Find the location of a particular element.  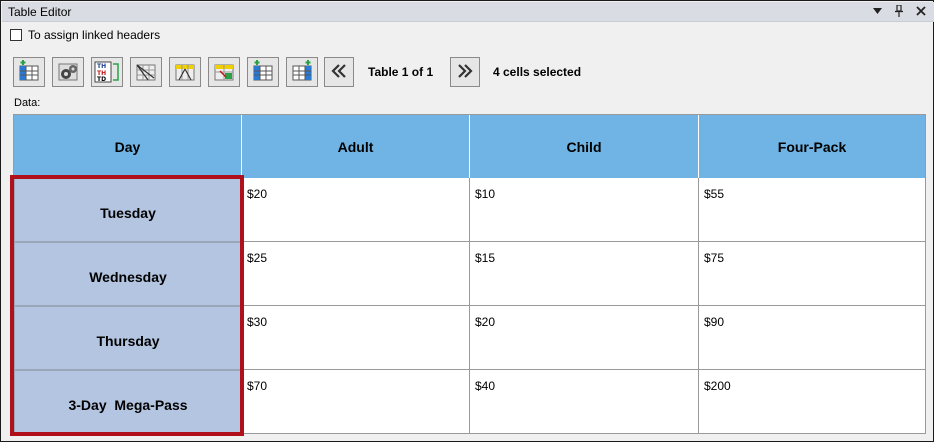

row-header-cell: 3-Day Mega-Pass is located at coordinates (128, 401).